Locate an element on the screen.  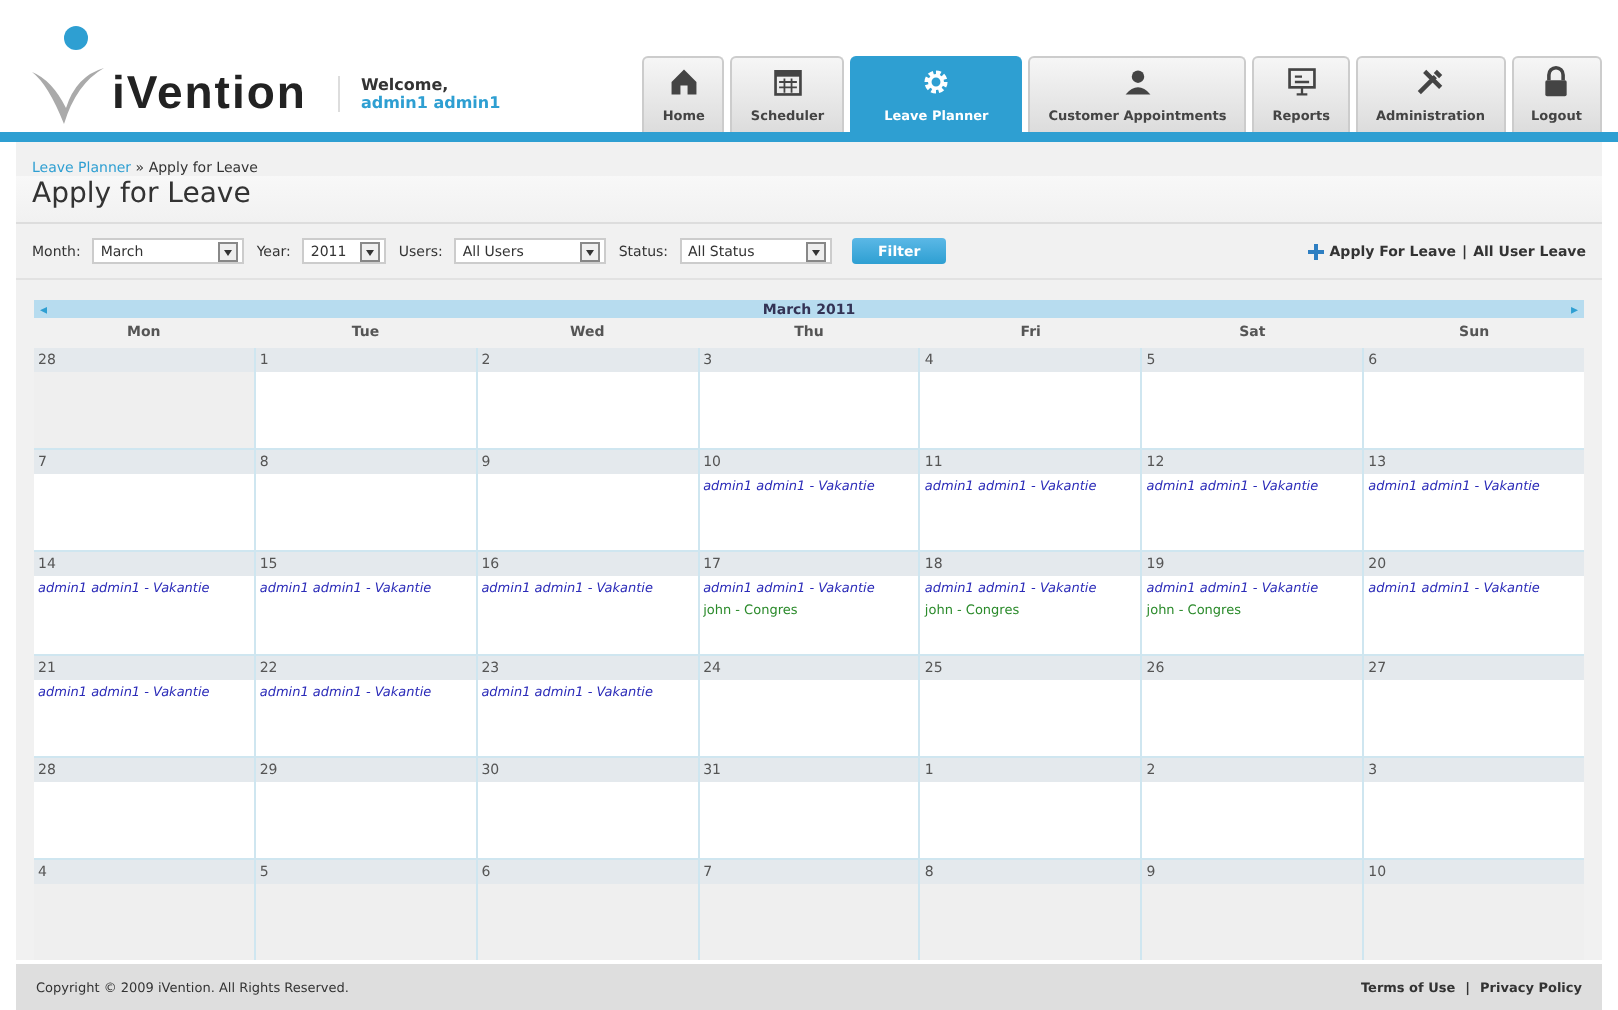
welcome-label: Welcome, is located at coordinates (405, 85).